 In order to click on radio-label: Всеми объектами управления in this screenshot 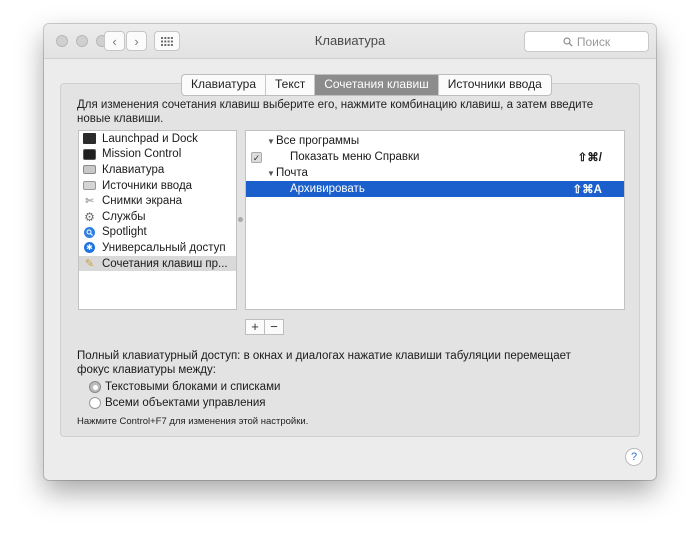, I will do `click(185, 403)`.